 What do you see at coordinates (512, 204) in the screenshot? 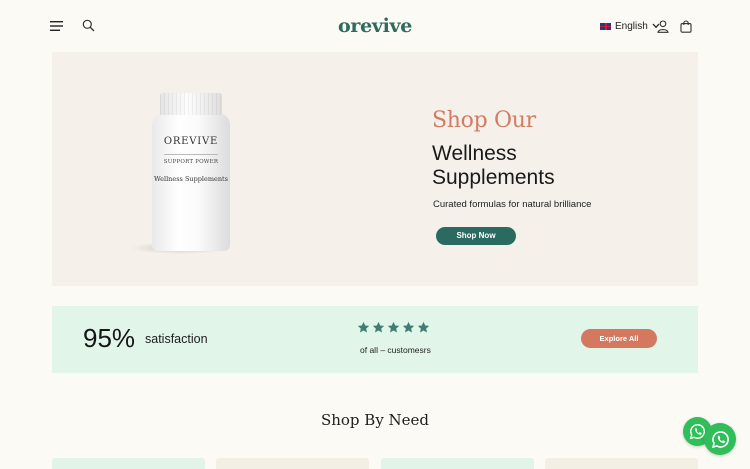
I see `hero-subtitle: Curated formulas for natural brilliance` at bounding box center [512, 204].